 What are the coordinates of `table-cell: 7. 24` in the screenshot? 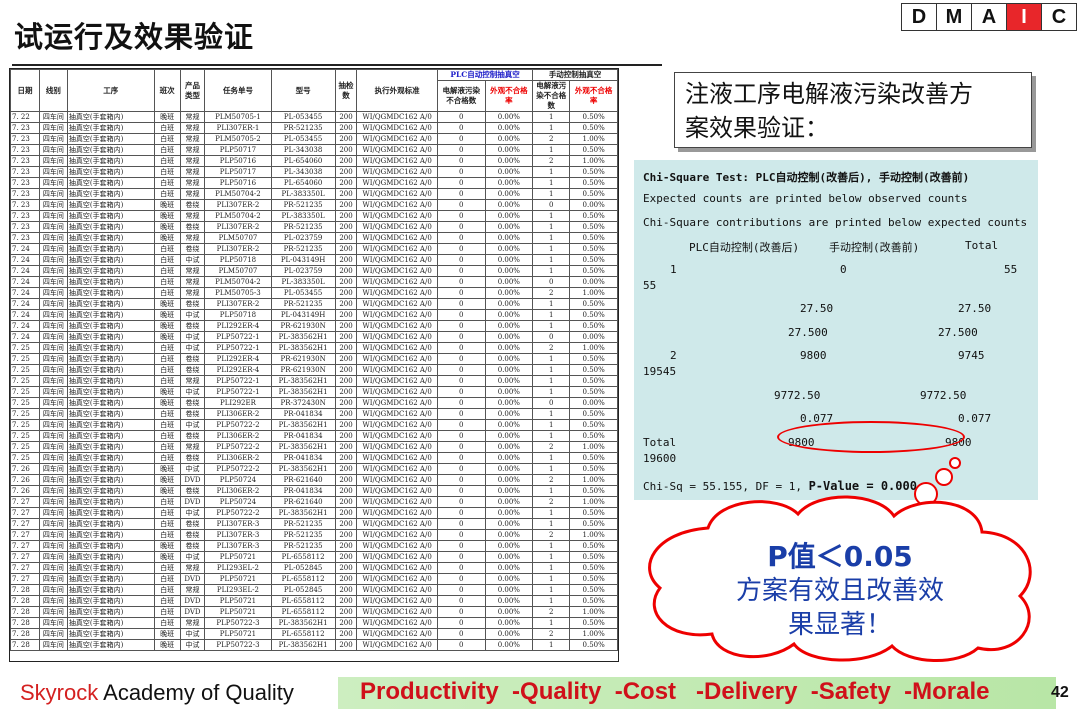 It's located at (25, 249).